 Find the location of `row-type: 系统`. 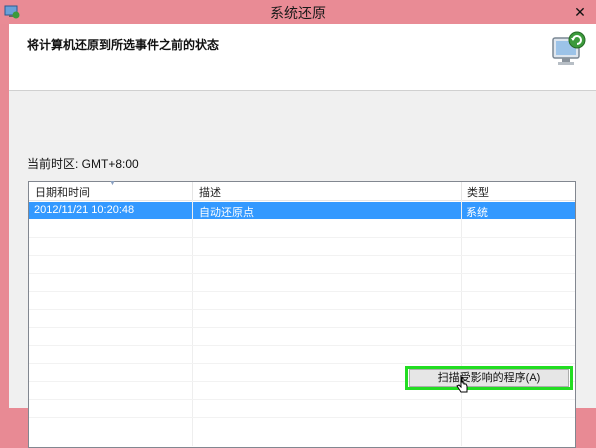

row-type: 系统 is located at coordinates (477, 213).